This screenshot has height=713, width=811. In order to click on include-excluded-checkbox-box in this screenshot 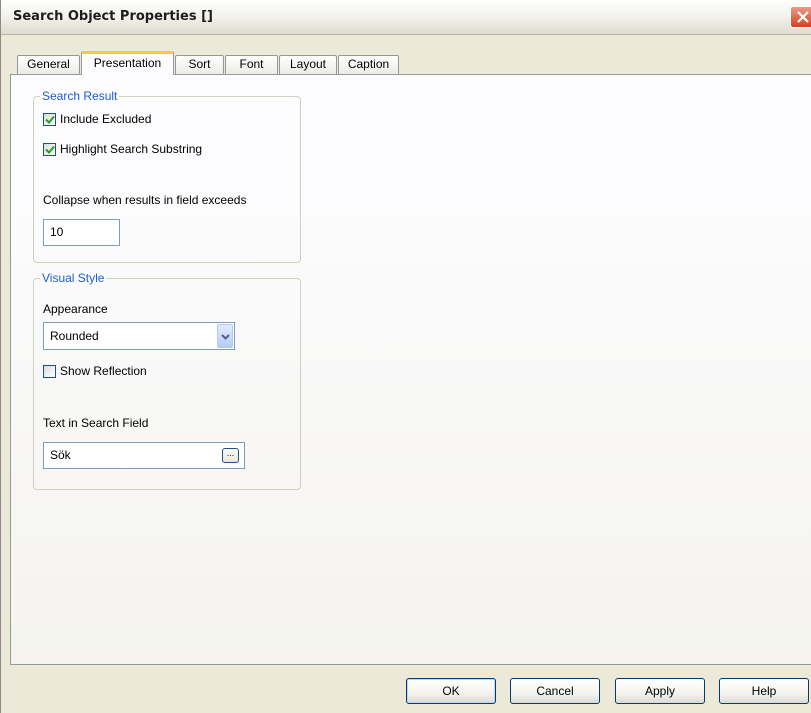, I will do `click(49, 119)`.